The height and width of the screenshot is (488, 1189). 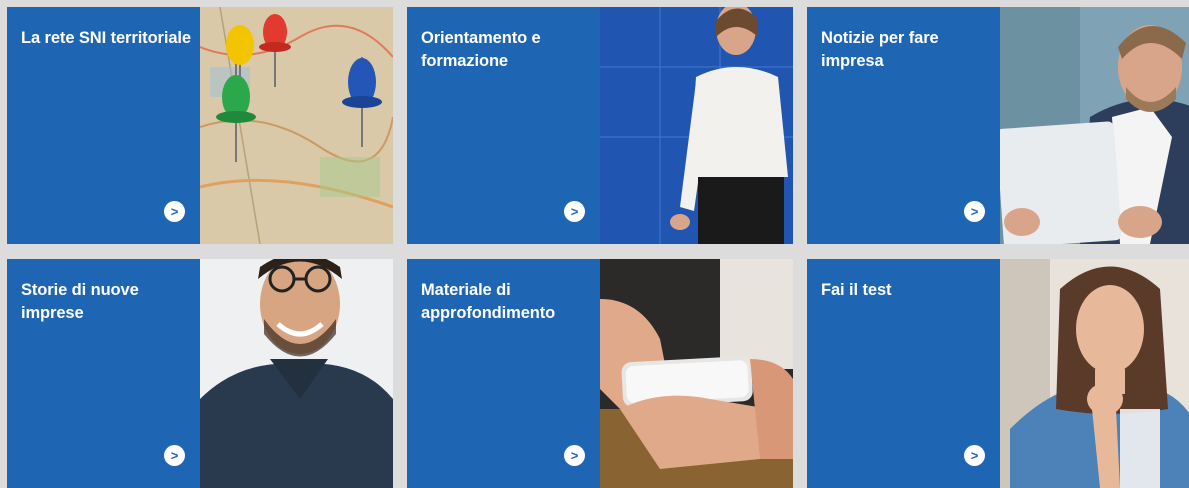 What do you see at coordinates (856, 290) in the screenshot?
I see `card-title: Fai il test` at bounding box center [856, 290].